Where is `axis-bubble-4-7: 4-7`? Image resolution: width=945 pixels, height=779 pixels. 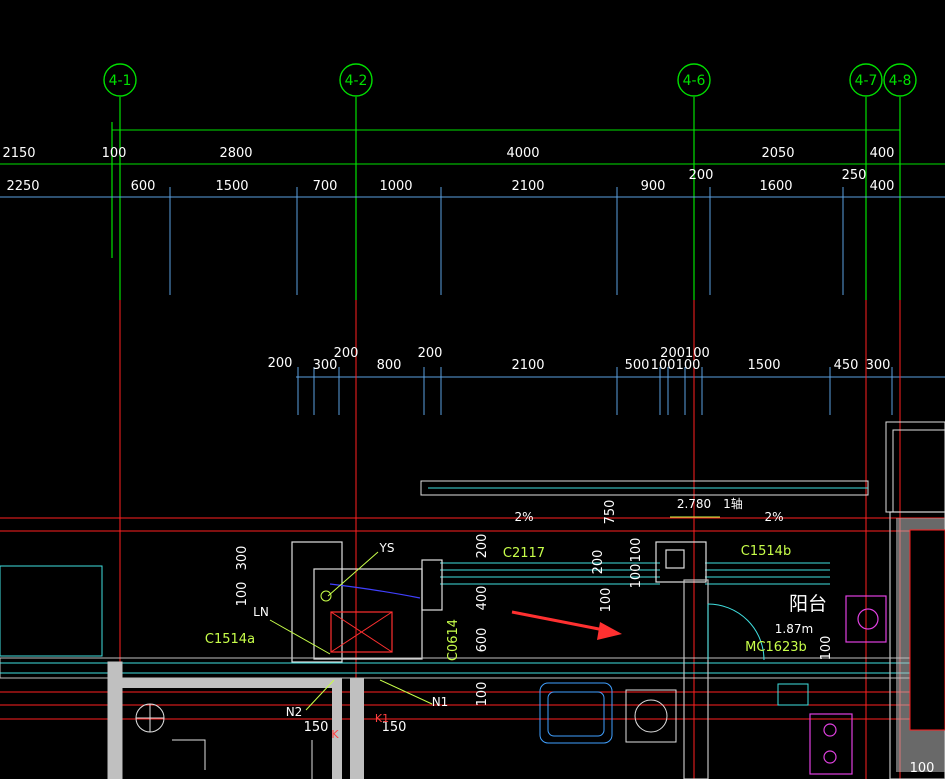 axis-bubble-4-7: 4-7 is located at coordinates (866, 80).